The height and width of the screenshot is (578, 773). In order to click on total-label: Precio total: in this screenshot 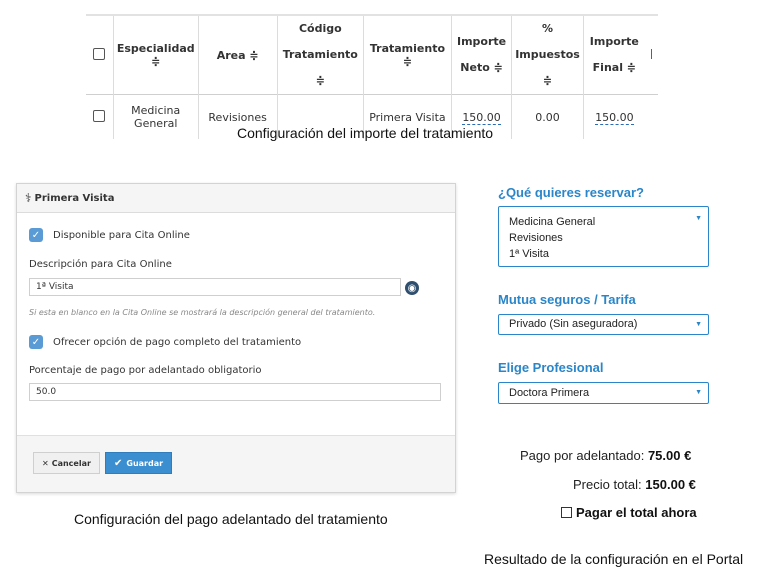, I will do `click(607, 484)`.